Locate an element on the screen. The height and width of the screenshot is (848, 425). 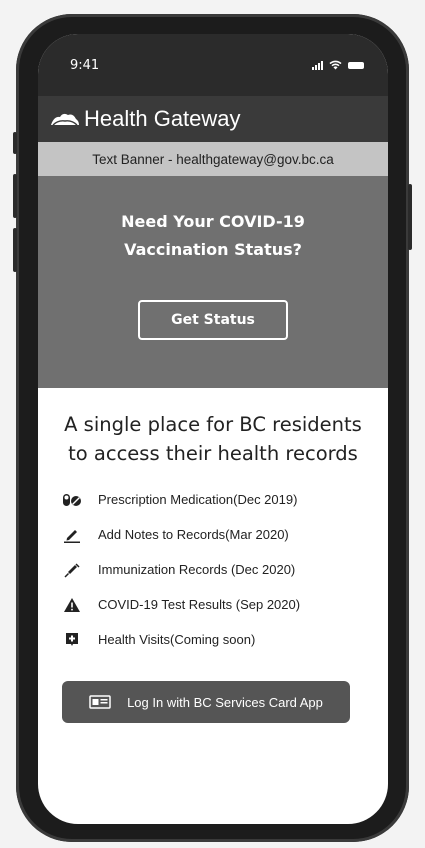
power-button is located at coordinates (410, 217).